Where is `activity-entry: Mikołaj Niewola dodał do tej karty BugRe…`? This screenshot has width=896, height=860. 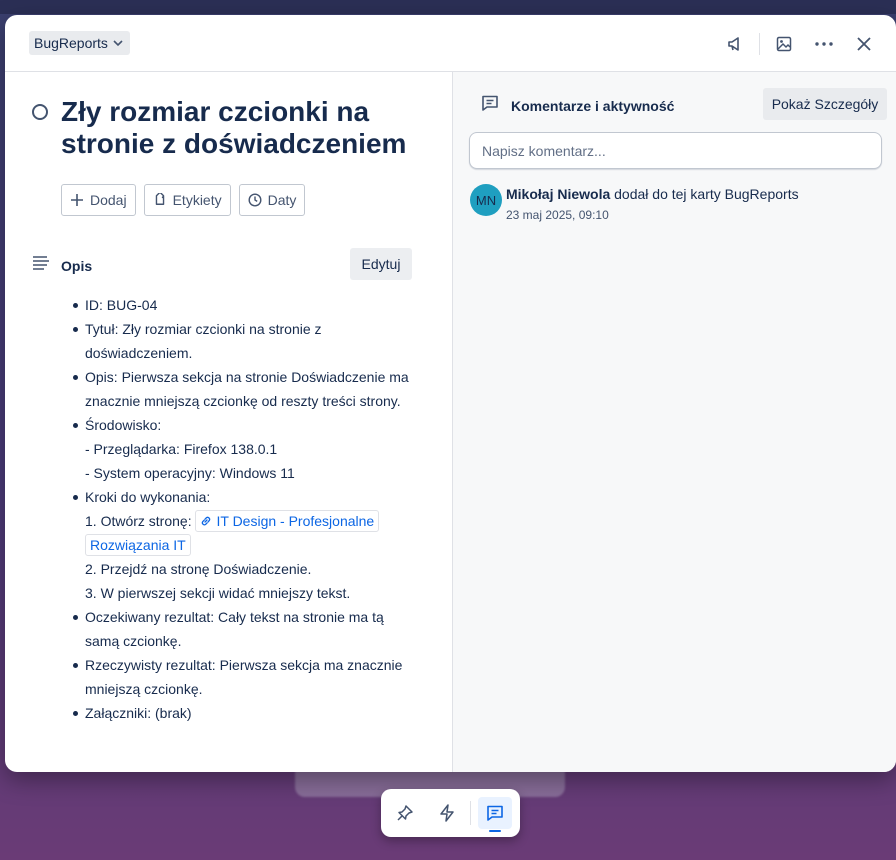 activity-entry: Mikołaj Niewola dodał do tej karty BugRe… is located at coordinates (686, 194).